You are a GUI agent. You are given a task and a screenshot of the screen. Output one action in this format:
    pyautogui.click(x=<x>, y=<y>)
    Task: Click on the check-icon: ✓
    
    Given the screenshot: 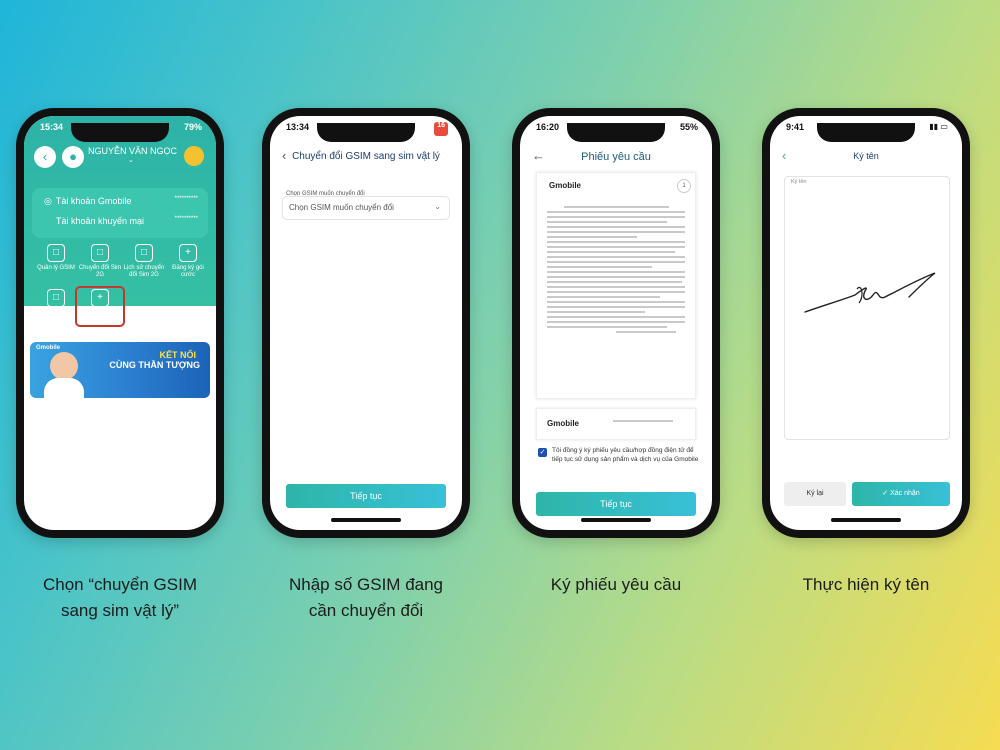 What is the action you would take?
    pyautogui.click(x=886, y=493)
    